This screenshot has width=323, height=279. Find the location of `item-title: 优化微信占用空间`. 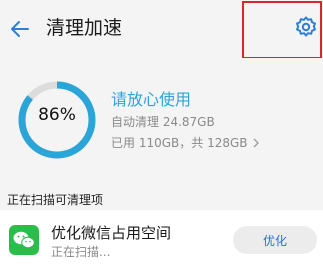

item-title: 优化微信占用空间 is located at coordinates (111, 233).